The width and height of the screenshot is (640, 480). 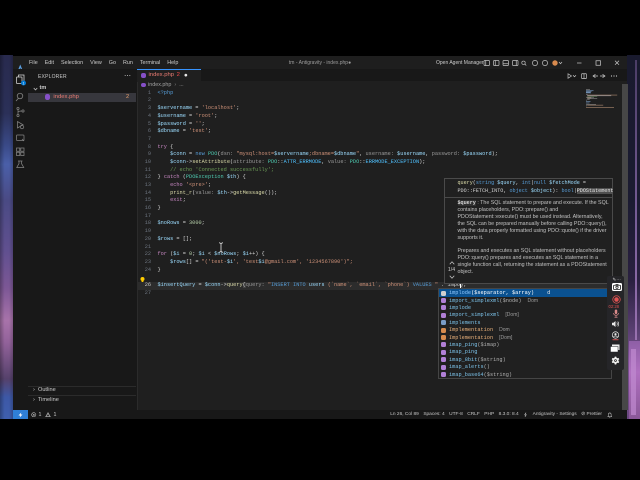 I want to click on svg-text: 1, so click(x=24, y=83).